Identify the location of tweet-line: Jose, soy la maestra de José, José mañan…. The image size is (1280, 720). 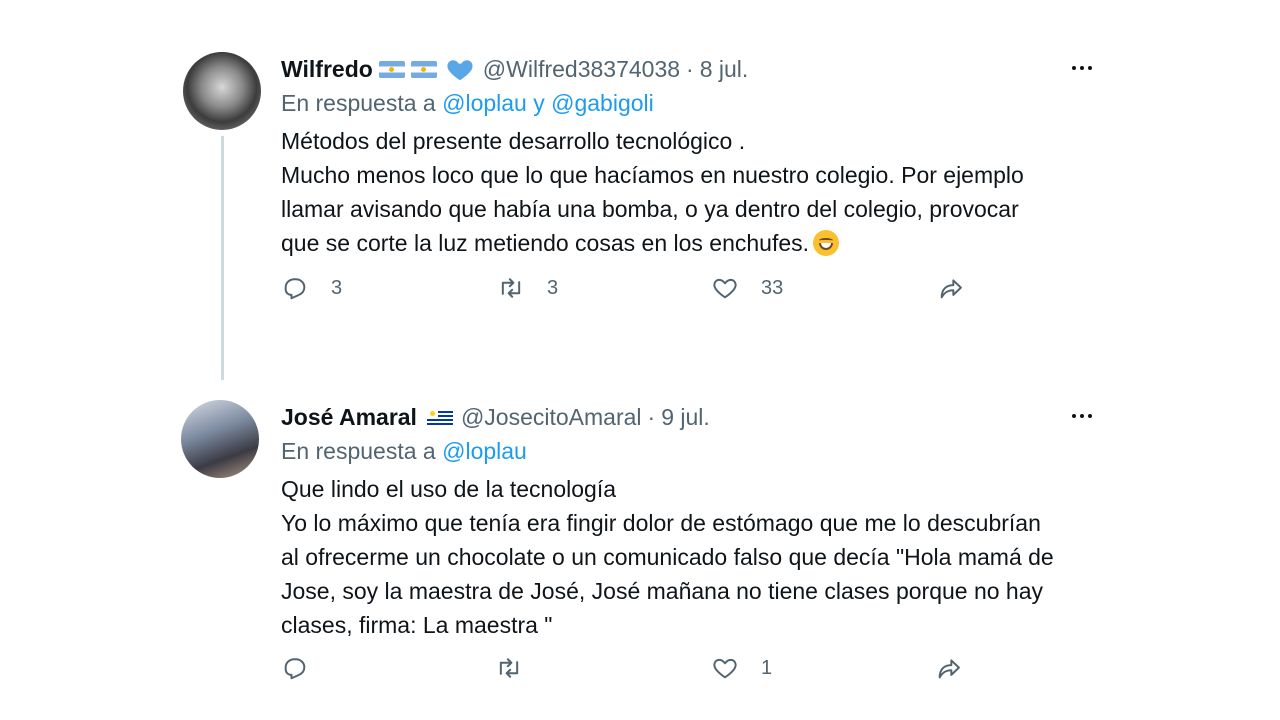
(662, 591).